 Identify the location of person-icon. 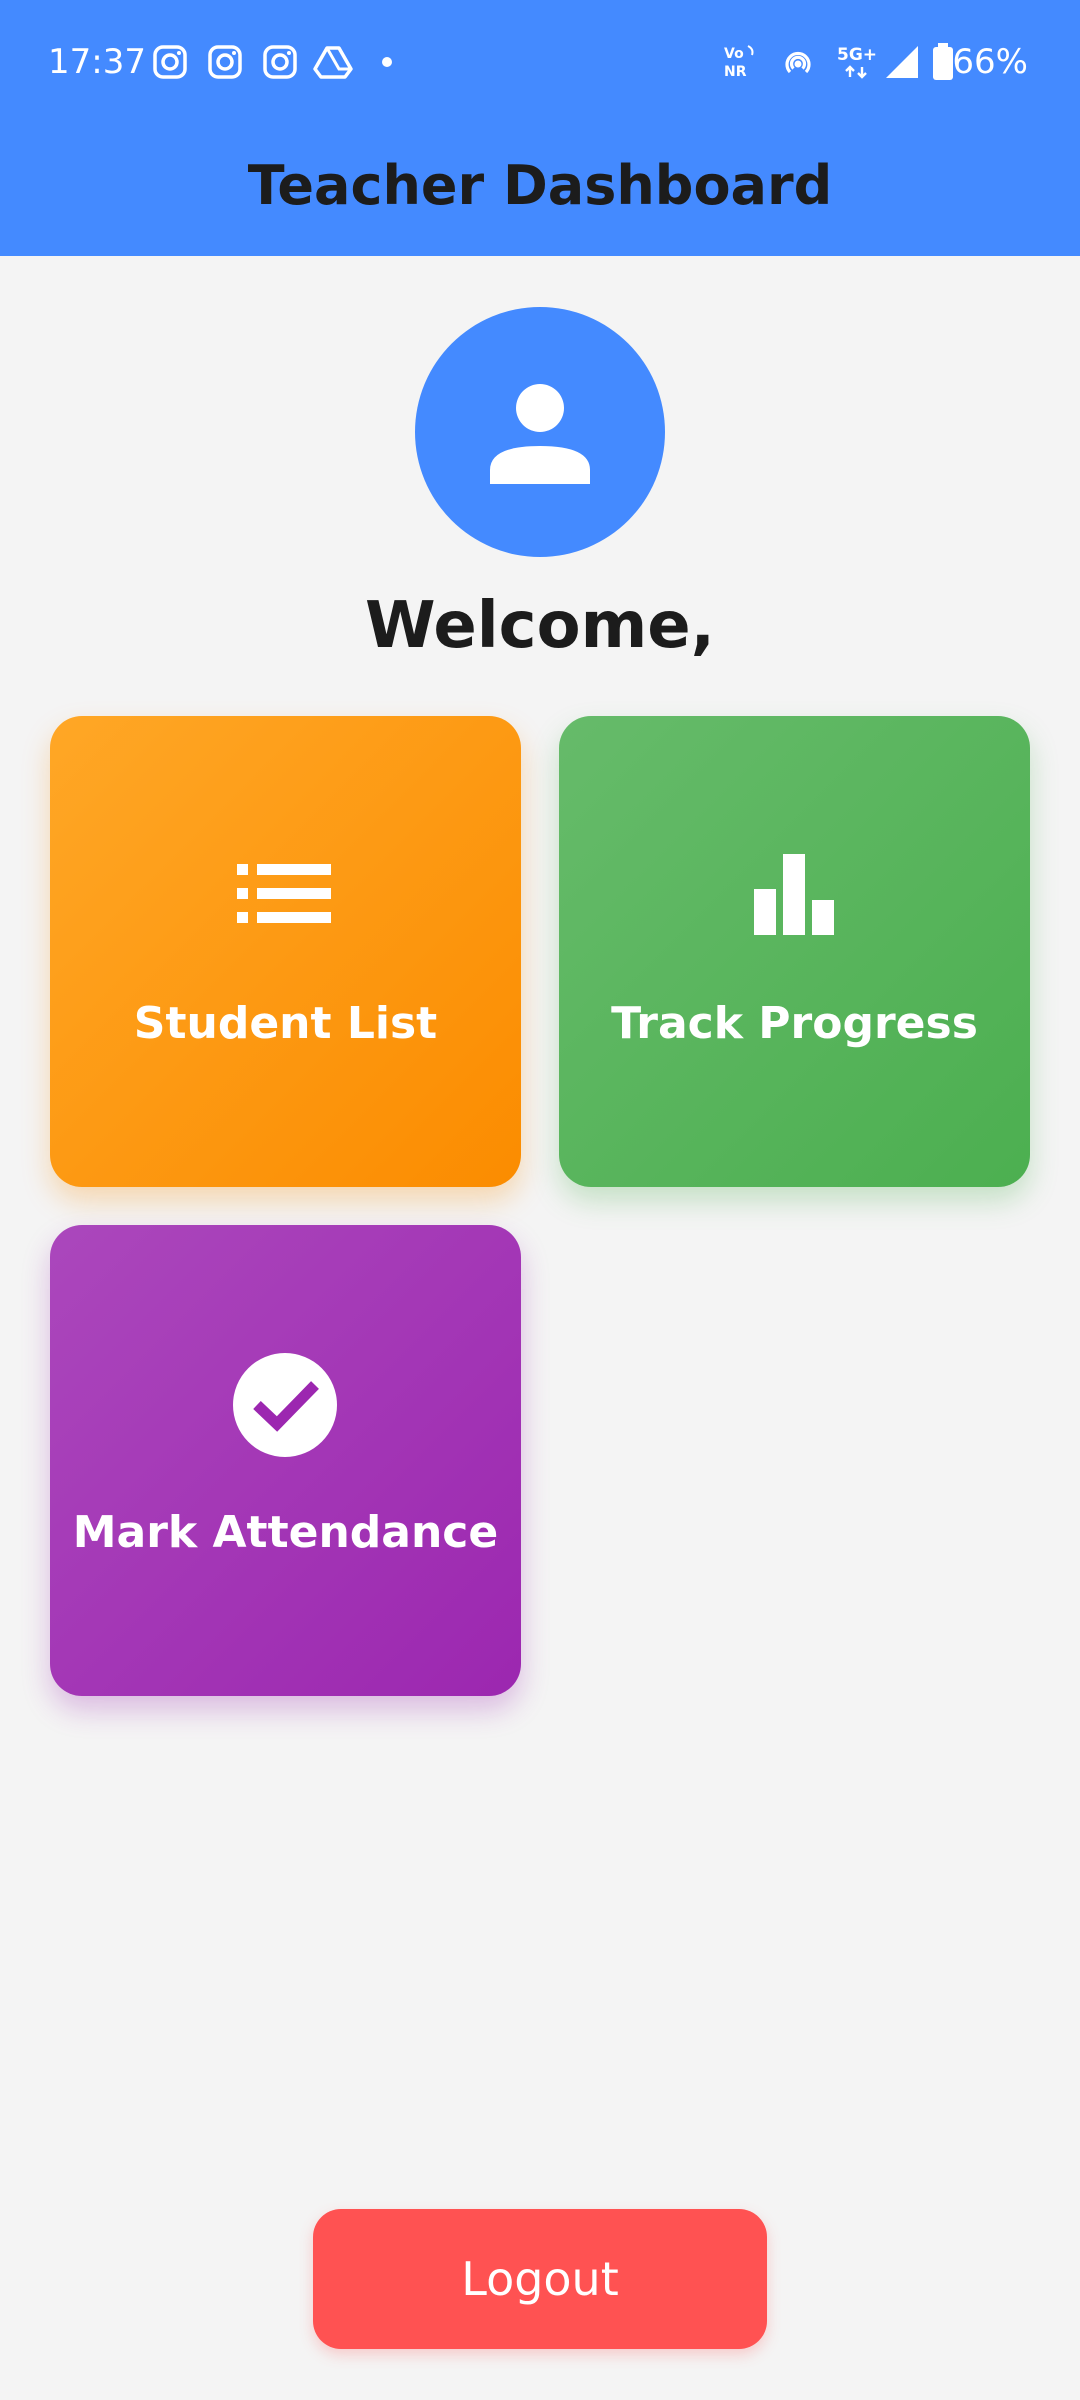
(540, 434).